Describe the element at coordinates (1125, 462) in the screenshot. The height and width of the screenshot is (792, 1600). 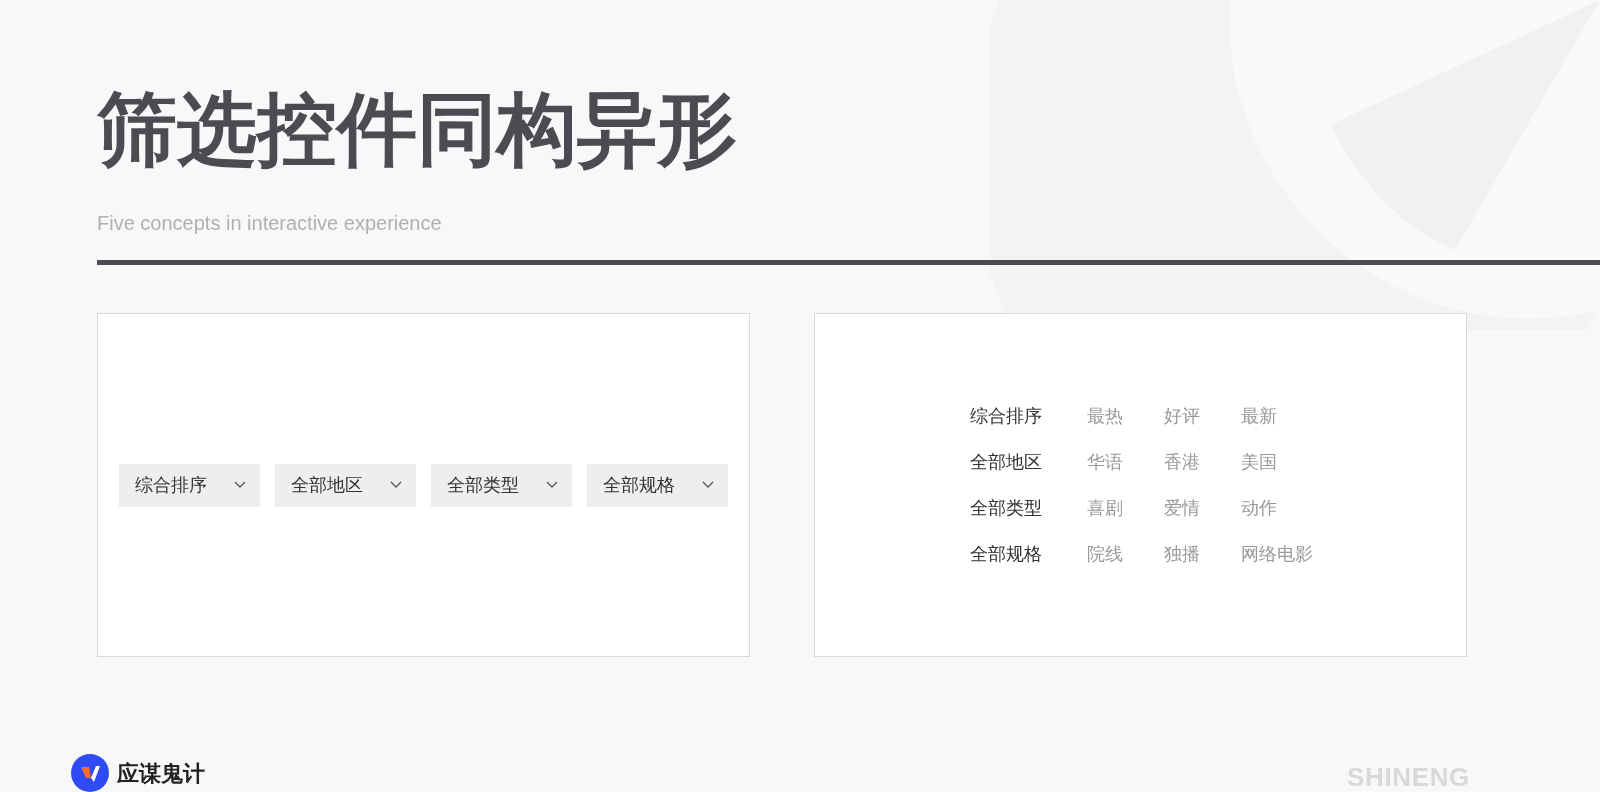
I see `filter-option: 华语` at that location.